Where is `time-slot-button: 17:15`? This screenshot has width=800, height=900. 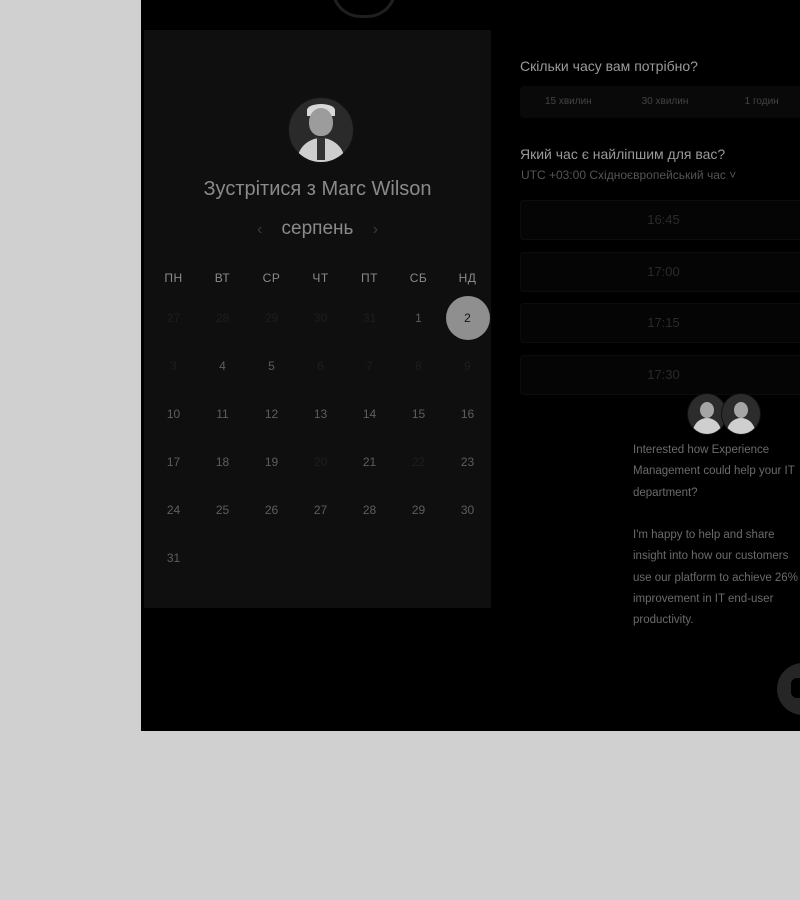
time-slot-button: 17:15 is located at coordinates (660, 323).